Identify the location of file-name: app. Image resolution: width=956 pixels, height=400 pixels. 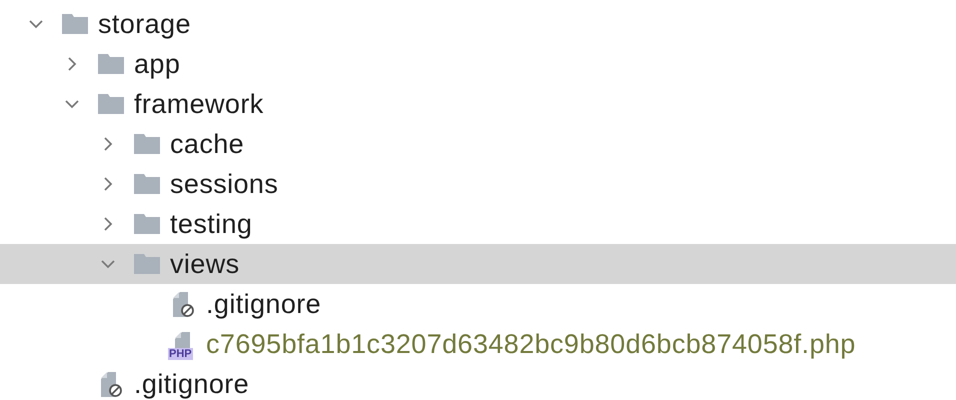
(157, 64).